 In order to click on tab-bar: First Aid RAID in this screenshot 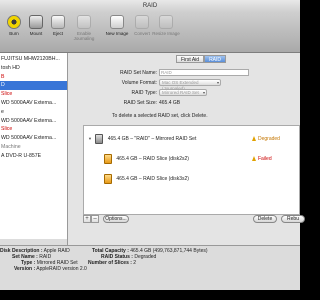, I will do `click(201, 59)`.